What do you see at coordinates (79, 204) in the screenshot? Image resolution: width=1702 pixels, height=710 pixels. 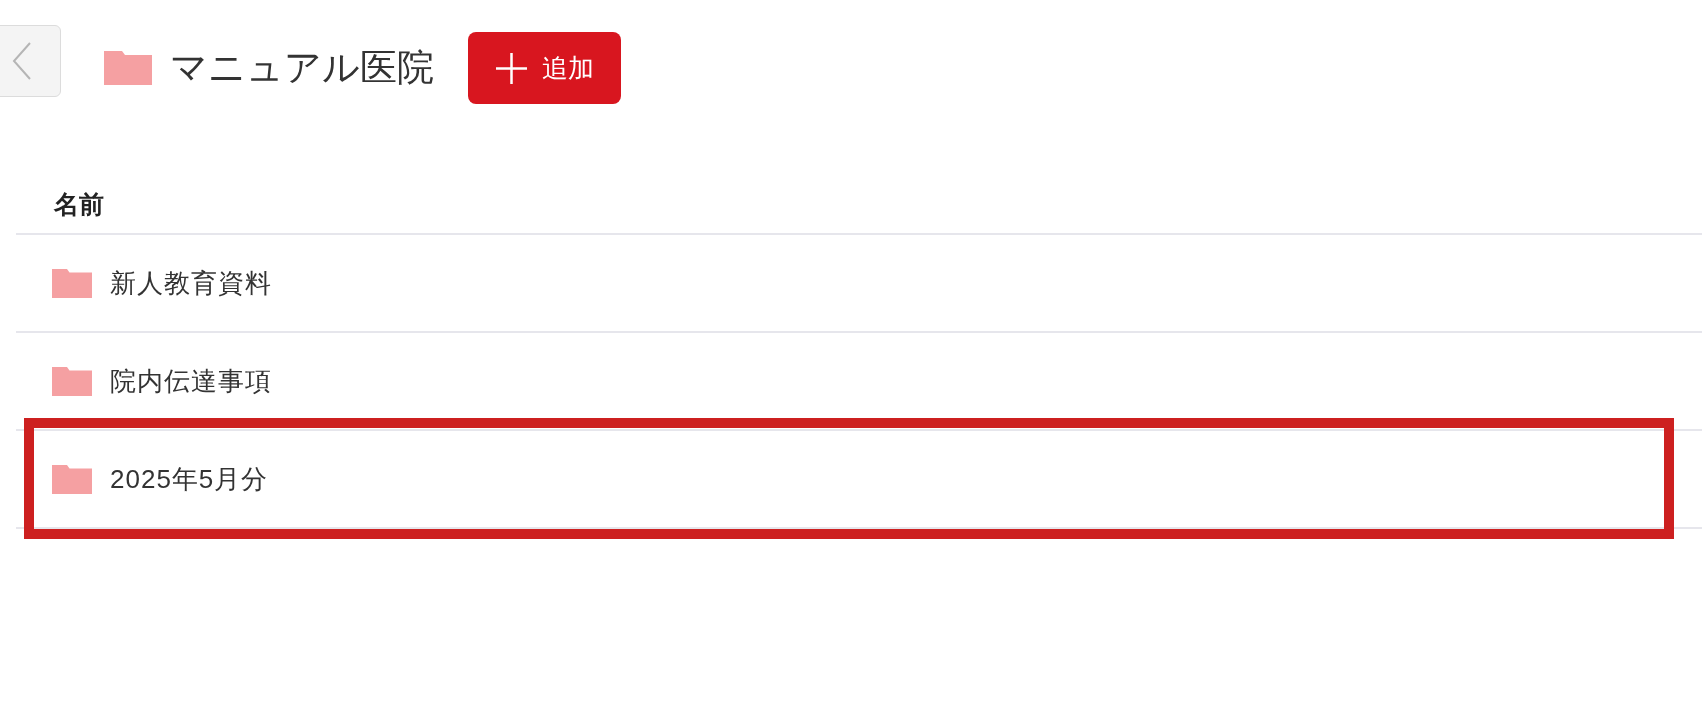 I see `column-header: 名前` at bounding box center [79, 204].